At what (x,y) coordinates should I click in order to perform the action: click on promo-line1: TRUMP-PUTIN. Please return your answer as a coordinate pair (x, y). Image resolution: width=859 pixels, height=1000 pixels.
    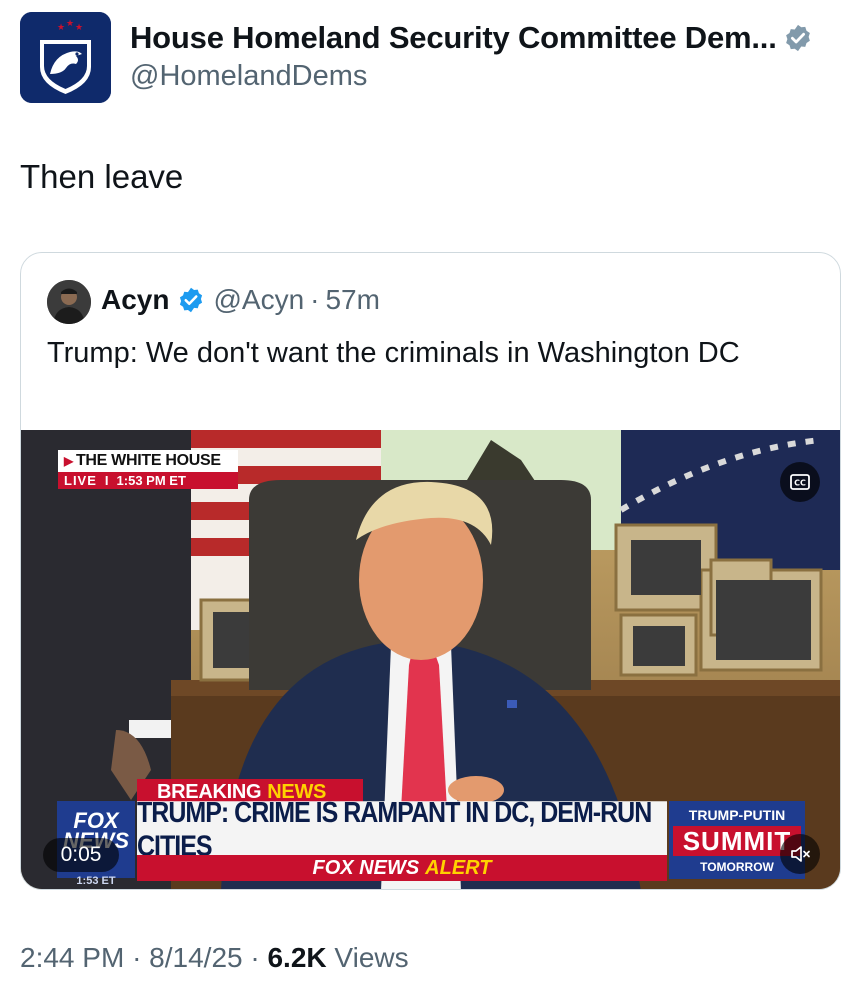
    Looking at the image, I should click on (737, 815).